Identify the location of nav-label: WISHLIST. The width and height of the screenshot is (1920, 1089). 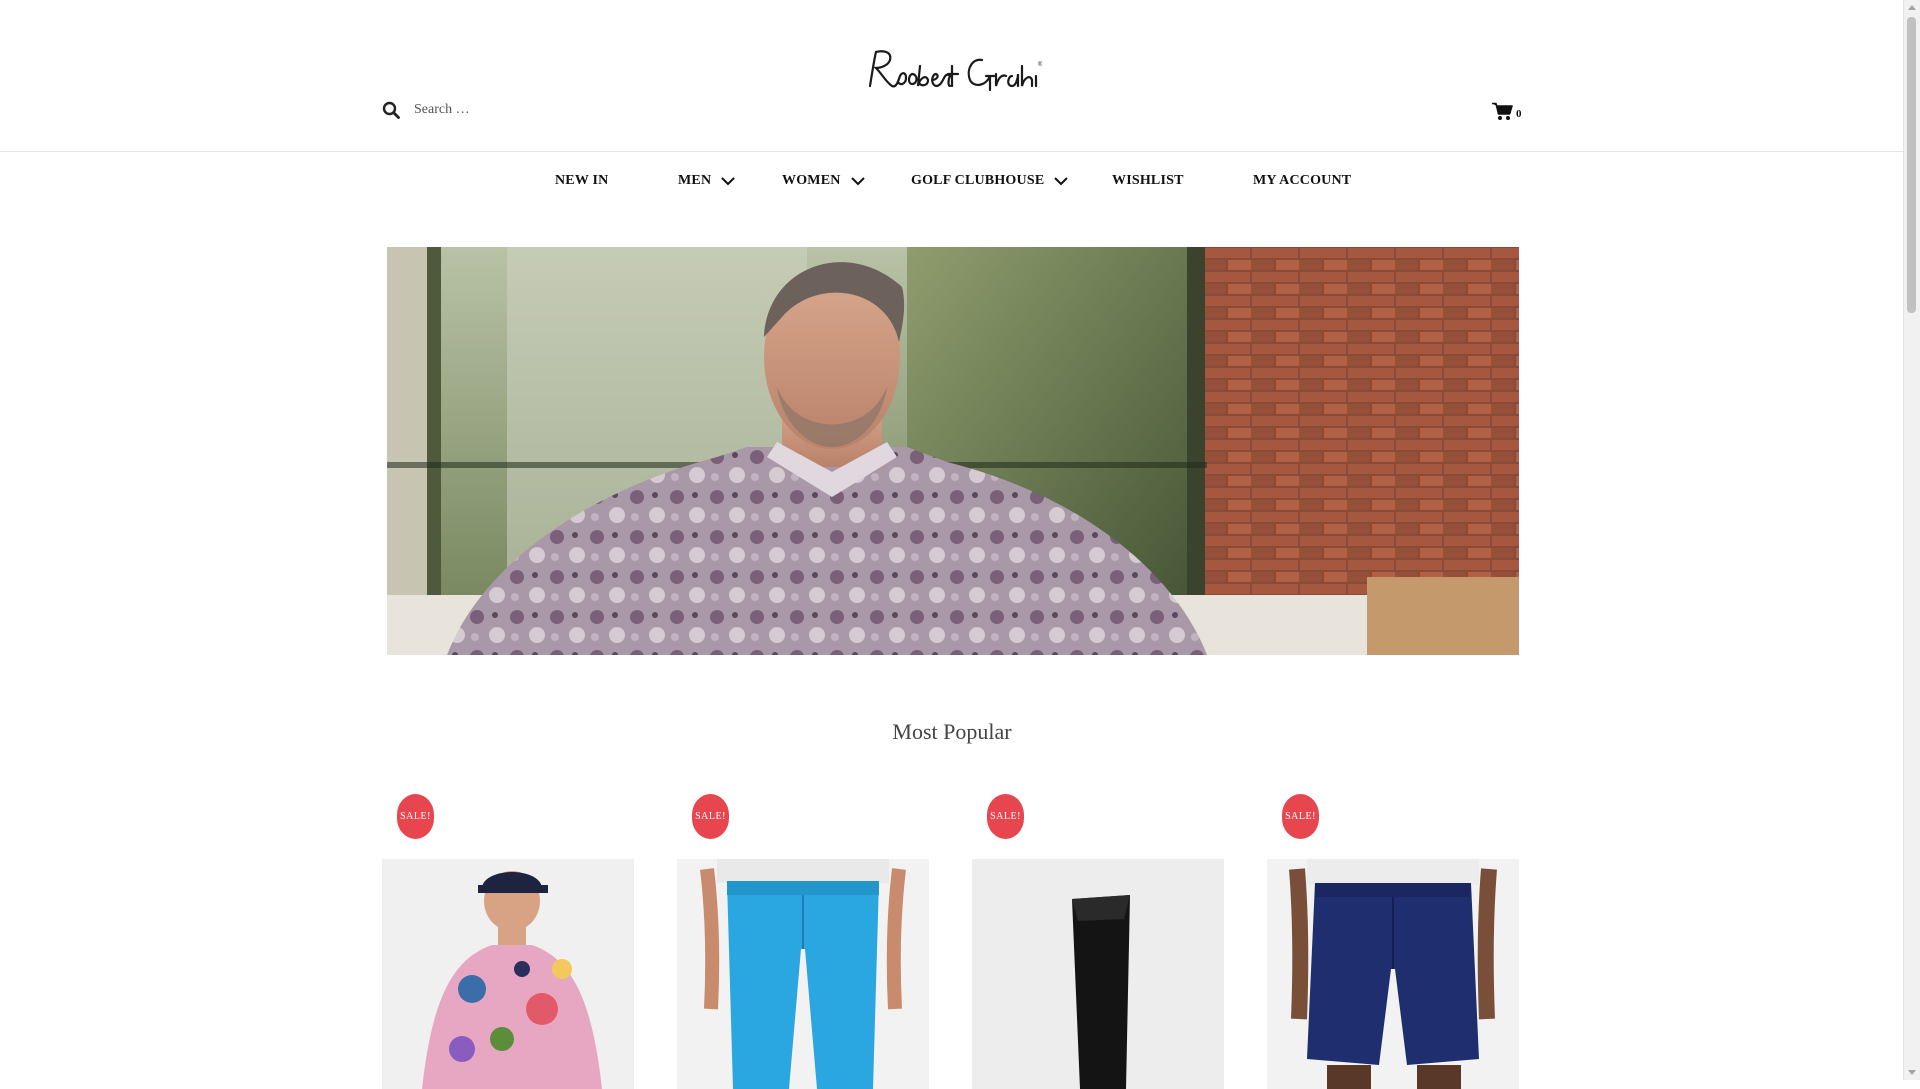
(1148, 180).